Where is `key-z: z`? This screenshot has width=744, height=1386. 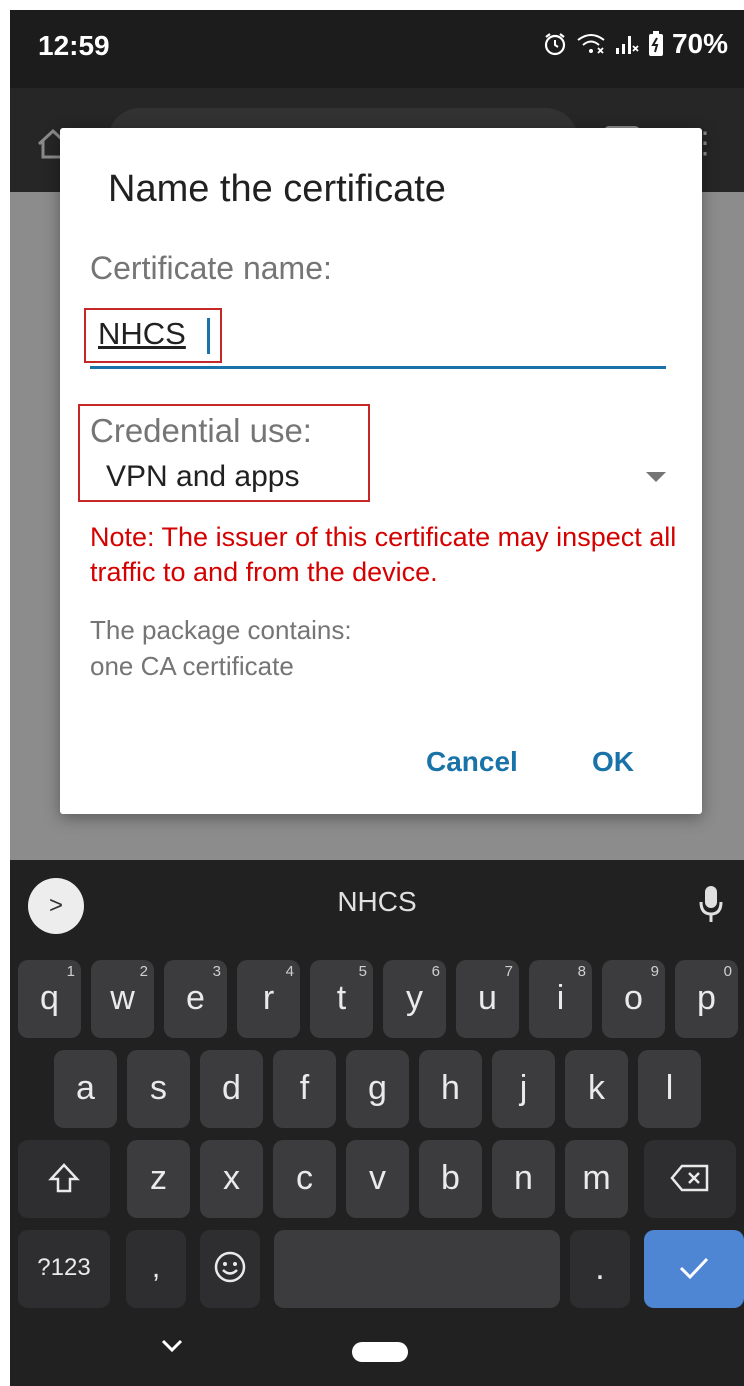
key-z: z is located at coordinates (158, 1179).